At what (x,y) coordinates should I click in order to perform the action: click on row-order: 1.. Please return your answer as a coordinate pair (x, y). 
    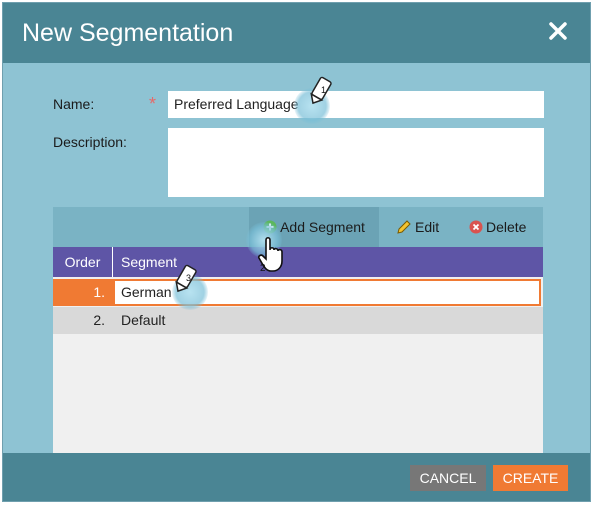
    Looking at the image, I should click on (83, 292).